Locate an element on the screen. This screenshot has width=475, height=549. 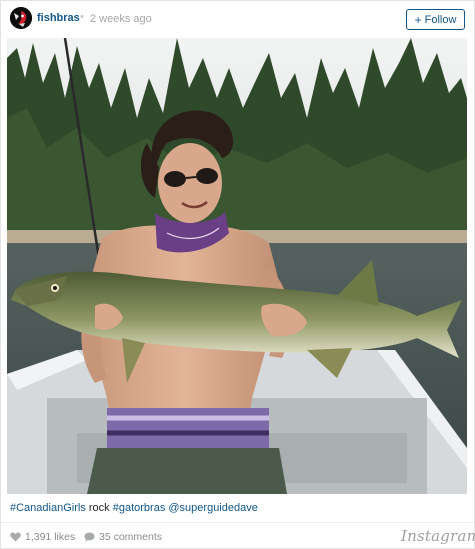
caption-text: rock is located at coordinates (99, 508).